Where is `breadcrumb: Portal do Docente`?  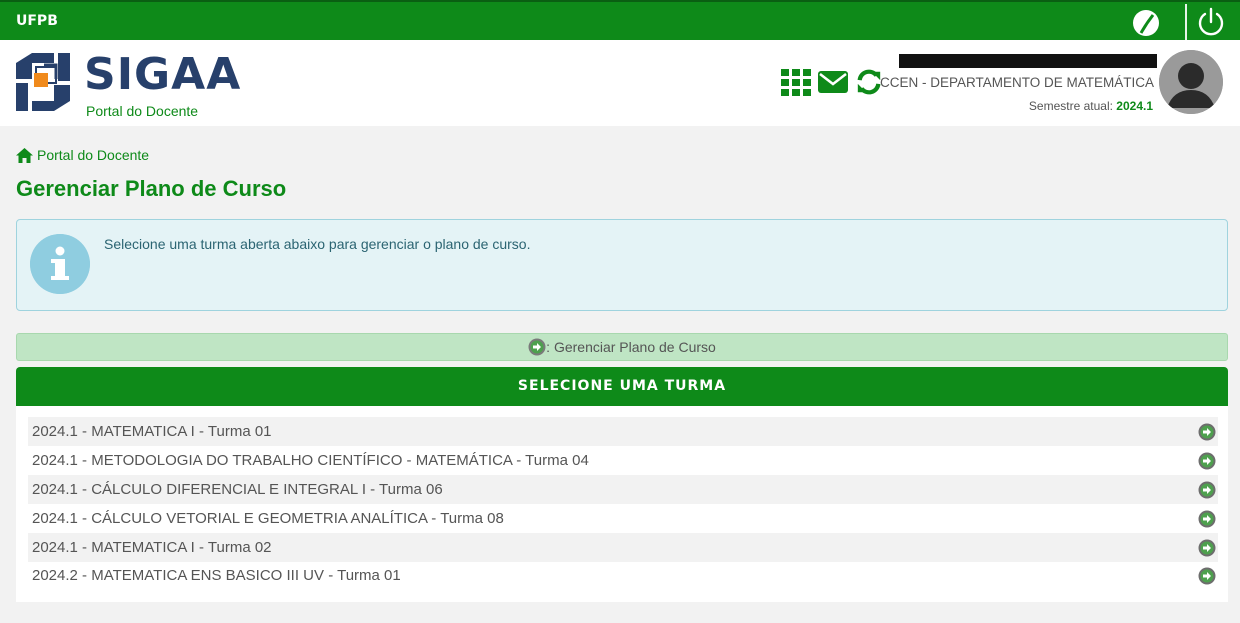
breadcrumb: Portal do Docente is located at coordinates (82, 155).